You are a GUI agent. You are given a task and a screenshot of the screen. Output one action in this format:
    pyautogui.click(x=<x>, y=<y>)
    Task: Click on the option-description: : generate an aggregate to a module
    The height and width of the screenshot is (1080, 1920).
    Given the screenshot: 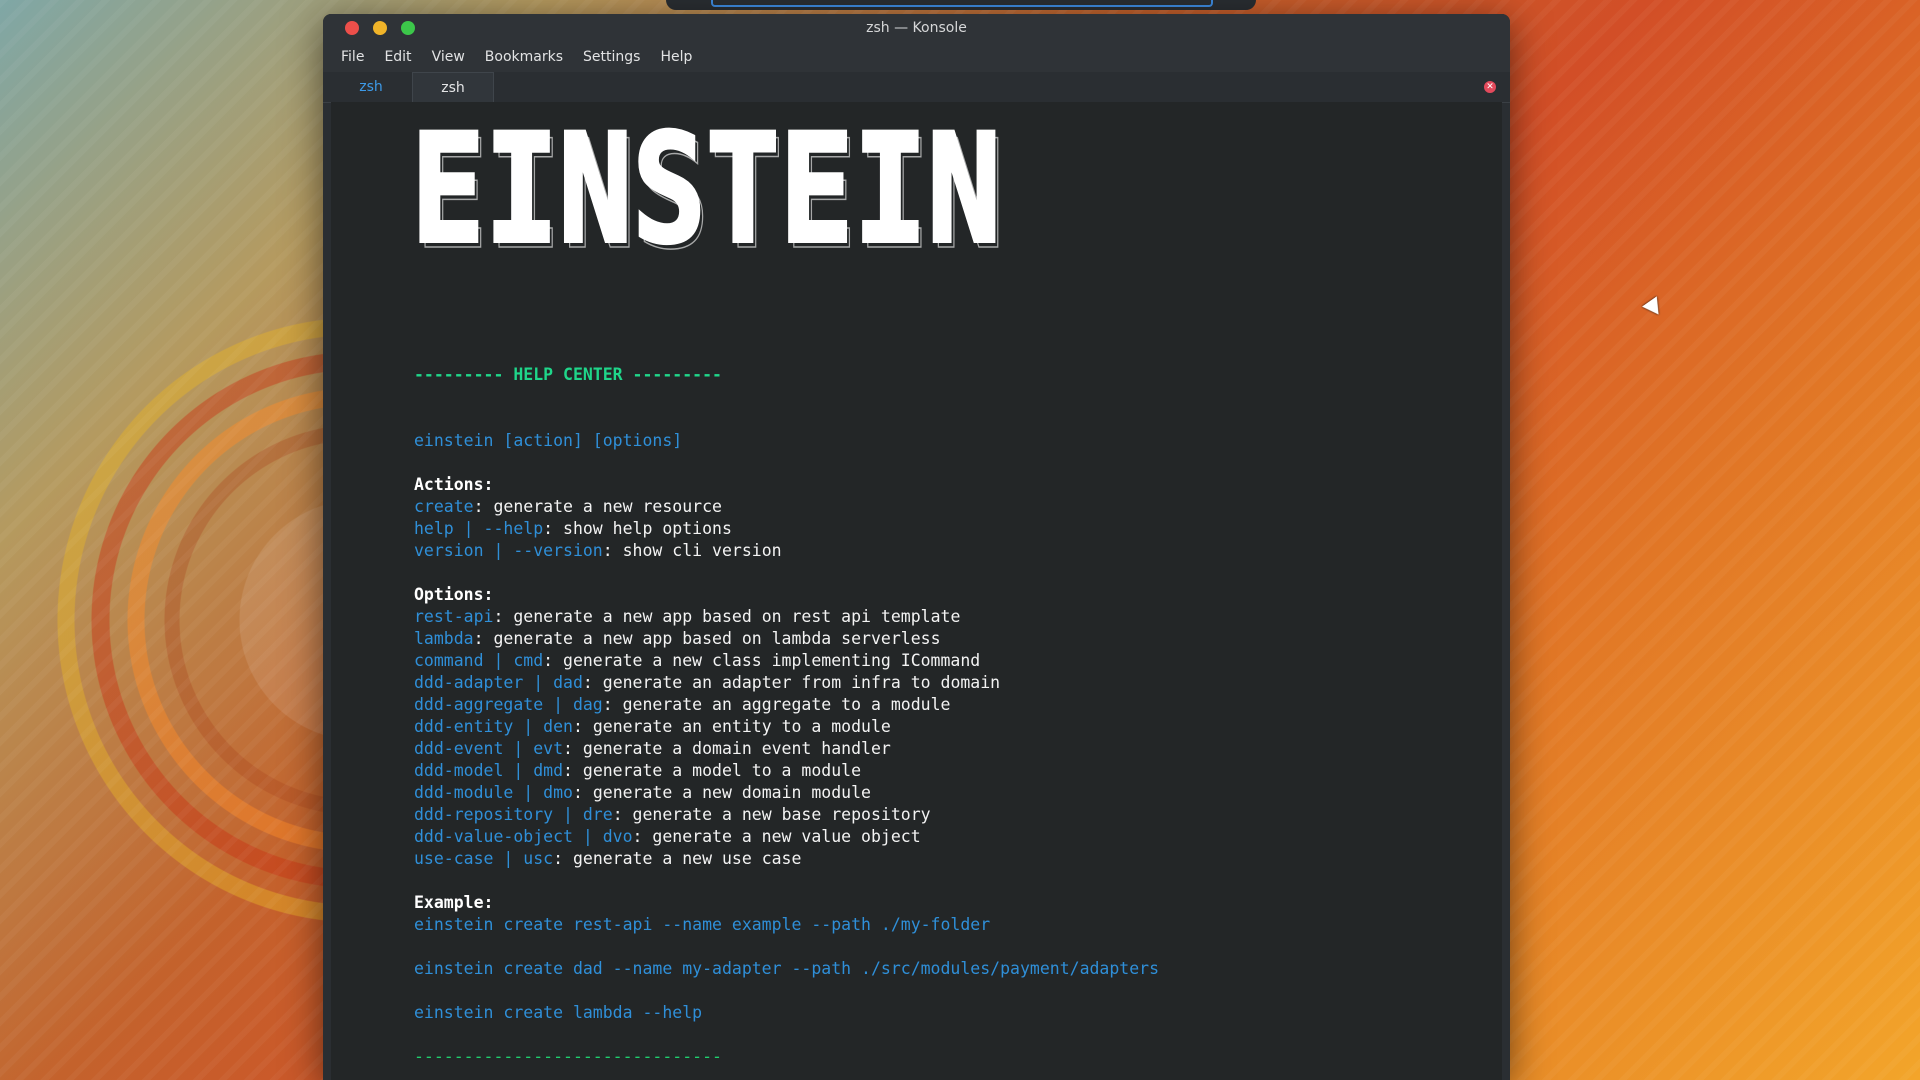 What is the action you would take?
    pyautogui.click(x=776, y=704)
    